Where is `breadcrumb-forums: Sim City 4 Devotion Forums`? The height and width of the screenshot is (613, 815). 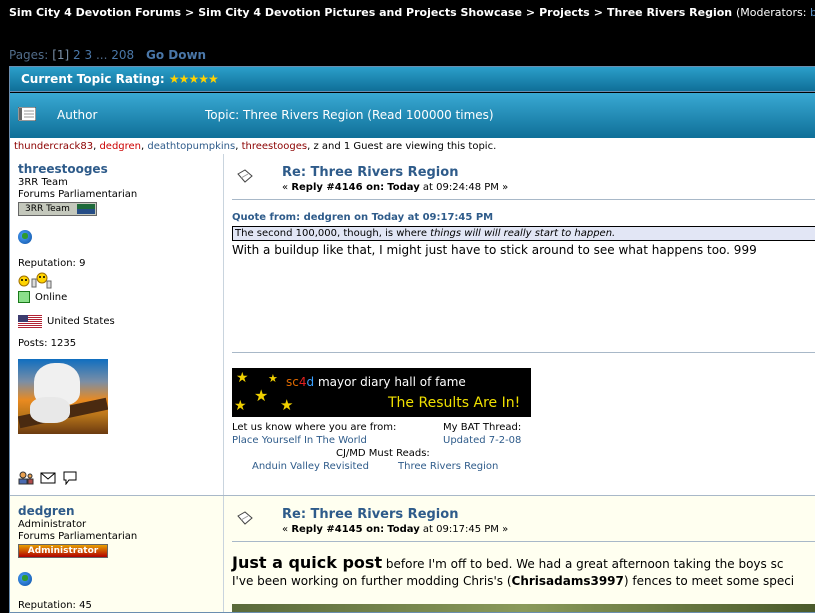 breadcrumb-forums: Sim City 4 Devotion Forums is located at coordinates (95, 12).